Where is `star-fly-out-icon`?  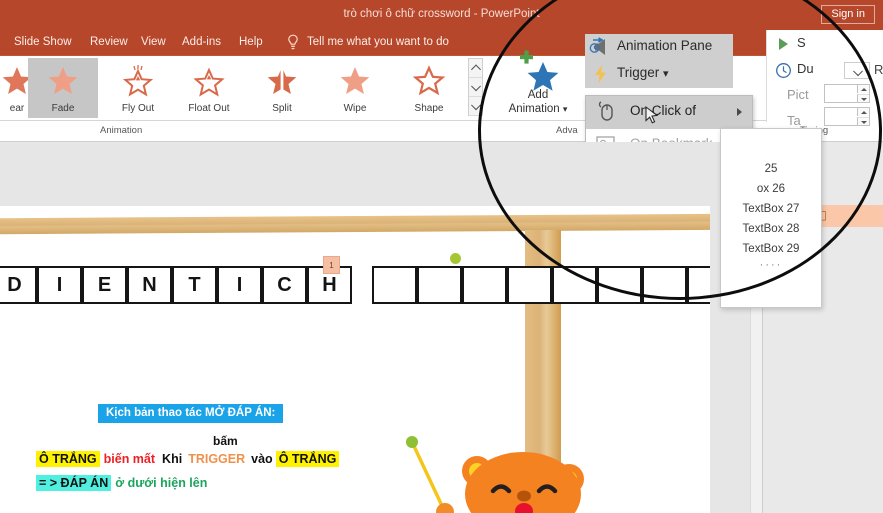 star-fly-out-icon is located at coordinates (138, 81).